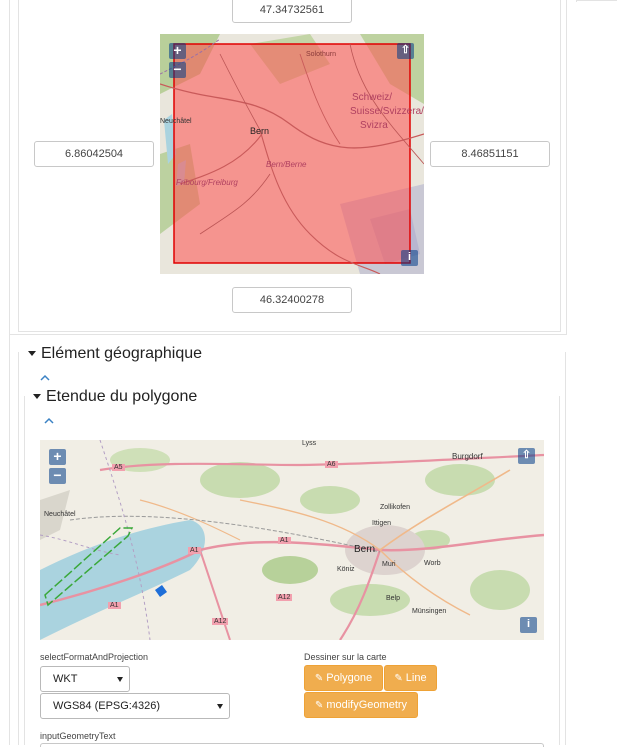  What do you see at coordinates (346, 569) in the screenshot?
I see `map2-label-koniz: Köniz` at bounding box center [346, 569].